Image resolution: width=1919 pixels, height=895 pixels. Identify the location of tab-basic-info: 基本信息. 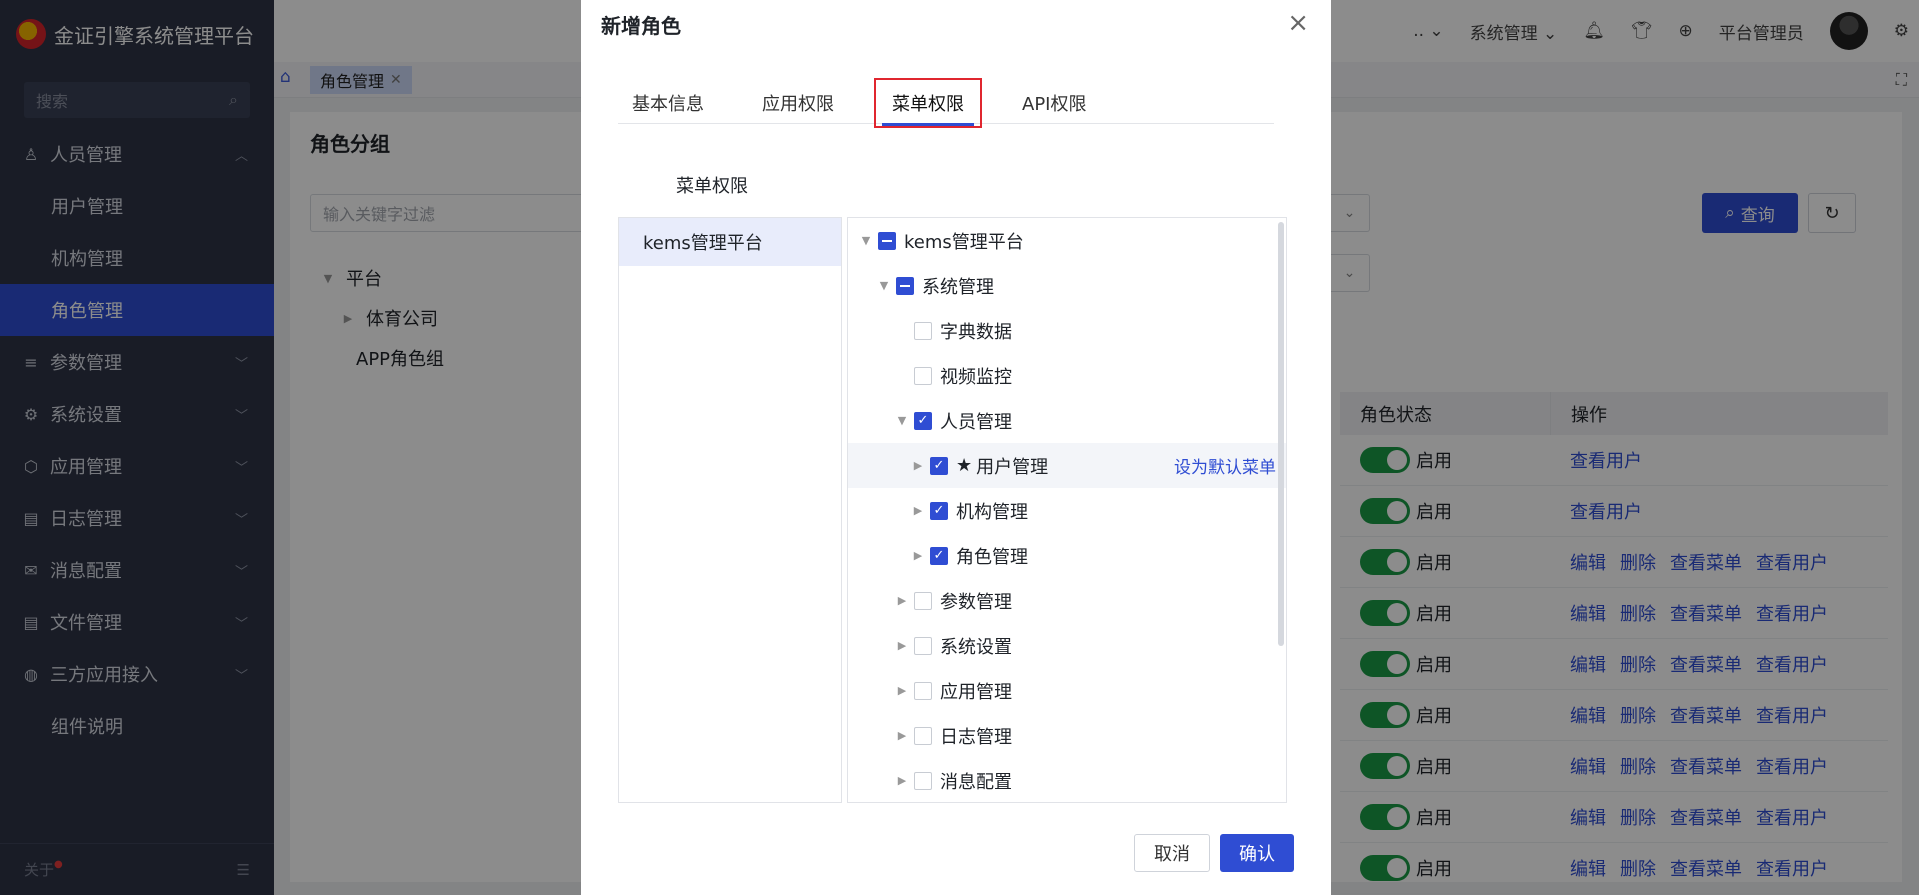
(668, 103).